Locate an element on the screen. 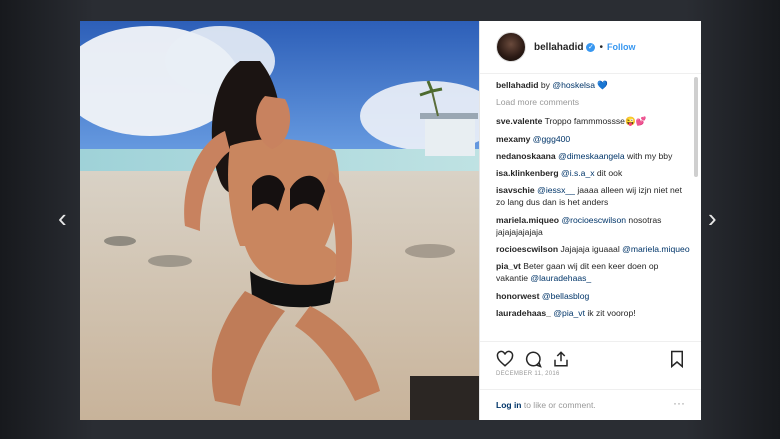 This screenshot has height=439, width=780. action-bar is located at coordinates (590, 356).